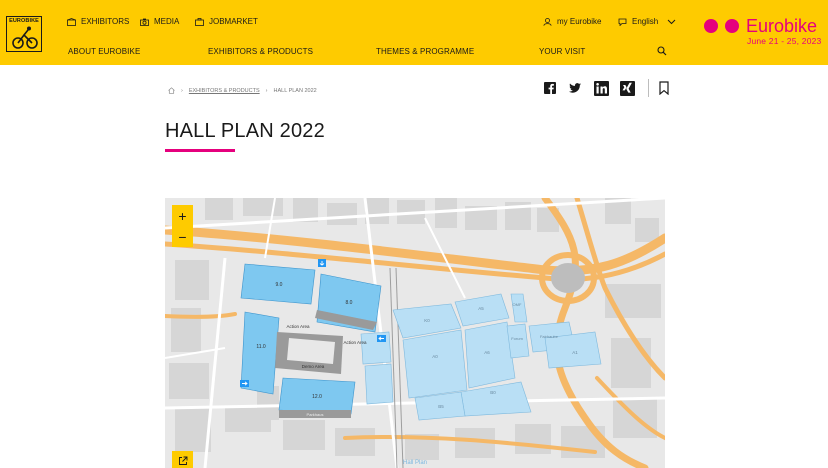 The width and height of the screenshot is (828, 468). Describe the element at coordinates (517, 304) in the screenshot. I see `hall-label-omf: OMF` at that location.